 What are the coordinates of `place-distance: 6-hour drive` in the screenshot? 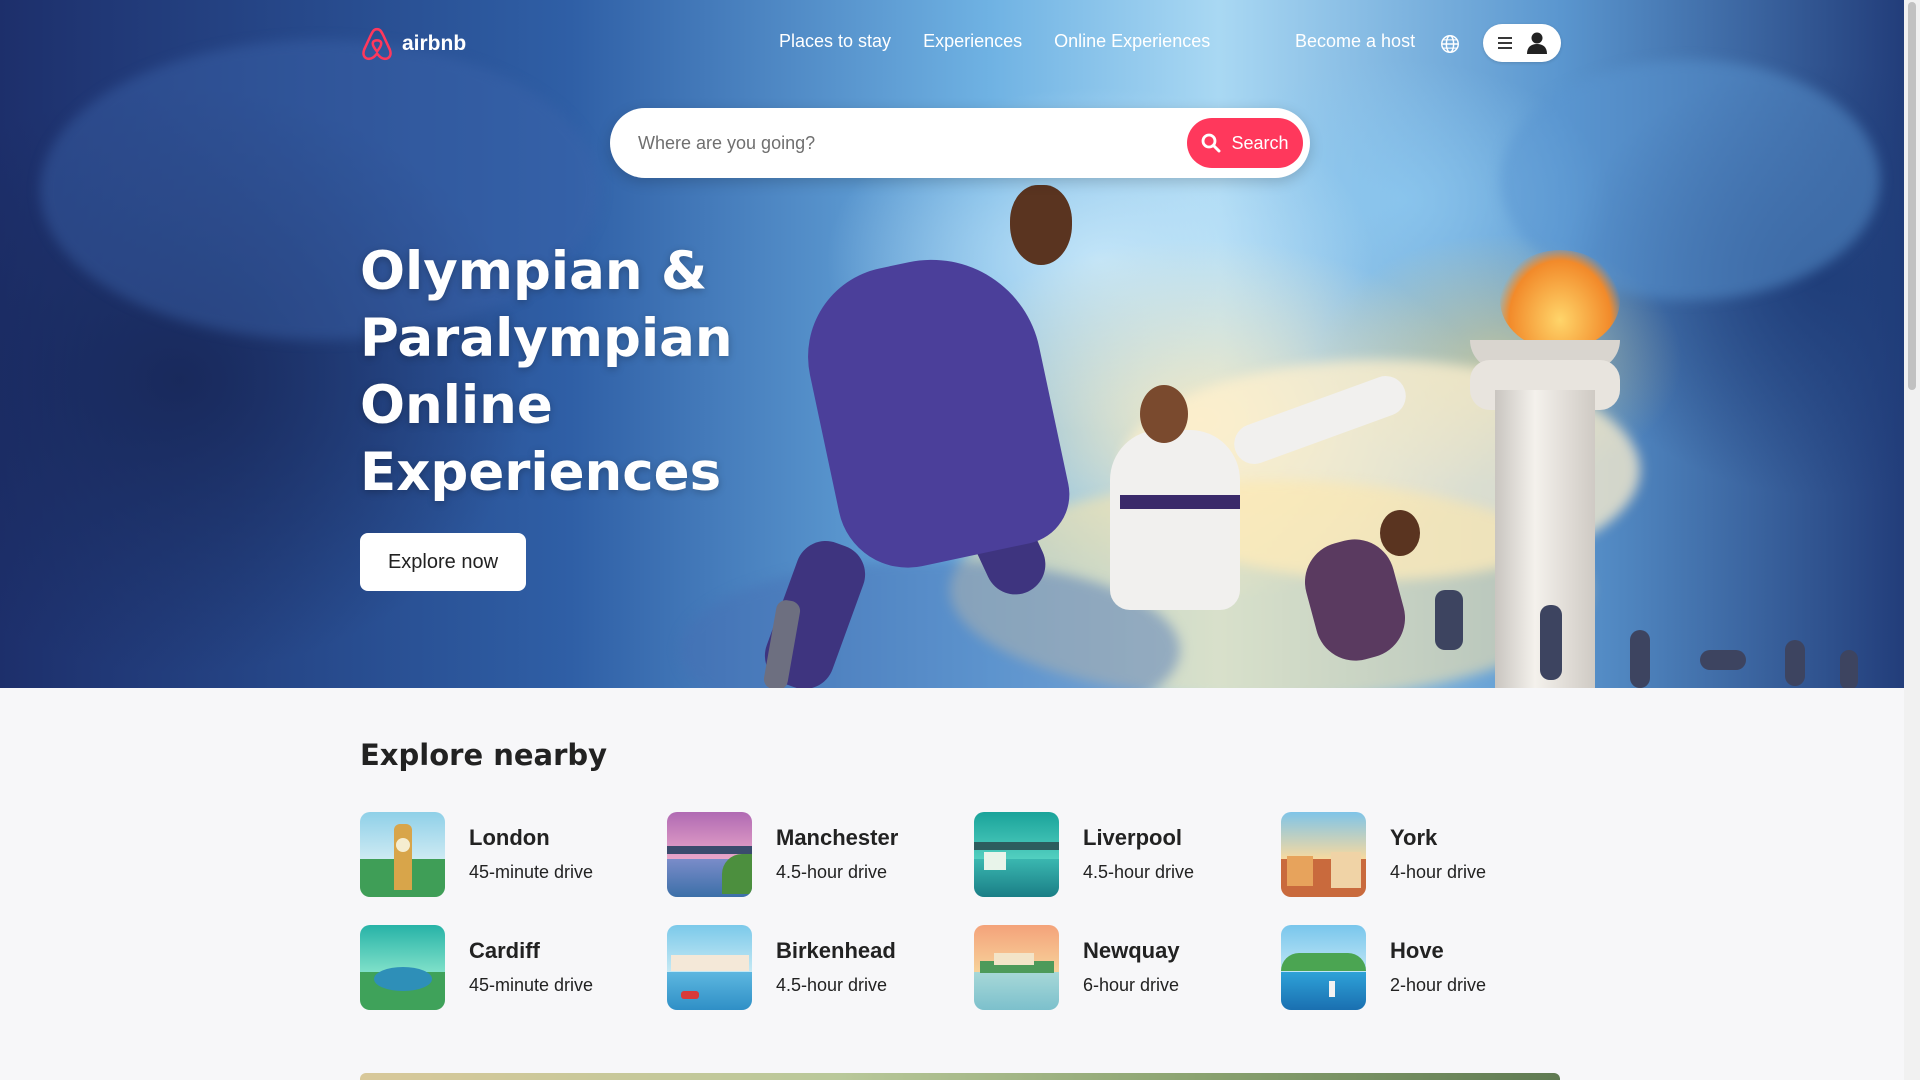 It's located at (1131, 984).